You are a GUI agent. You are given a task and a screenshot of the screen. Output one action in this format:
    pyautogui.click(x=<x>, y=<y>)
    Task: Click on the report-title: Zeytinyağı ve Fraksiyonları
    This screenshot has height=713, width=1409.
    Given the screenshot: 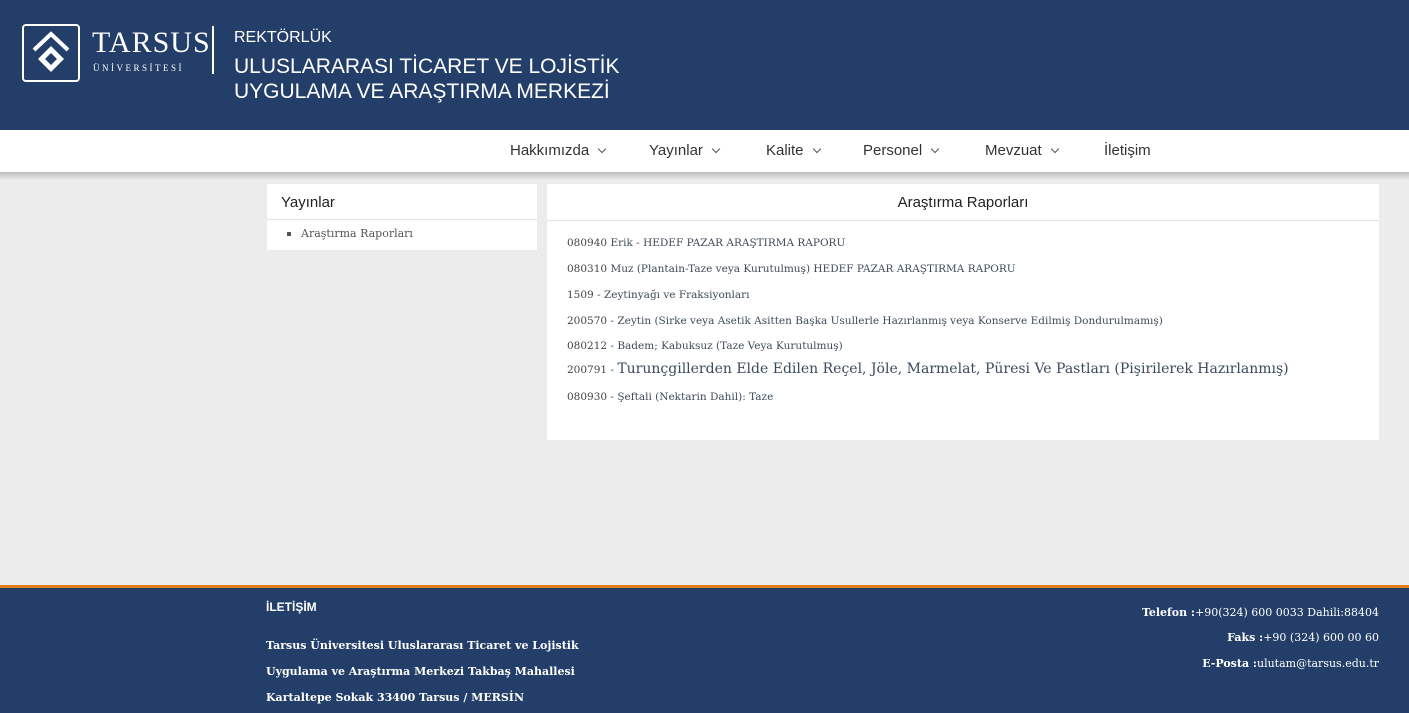 What is the action you would take?
    pyautogui.click(x=676, y=295)
    